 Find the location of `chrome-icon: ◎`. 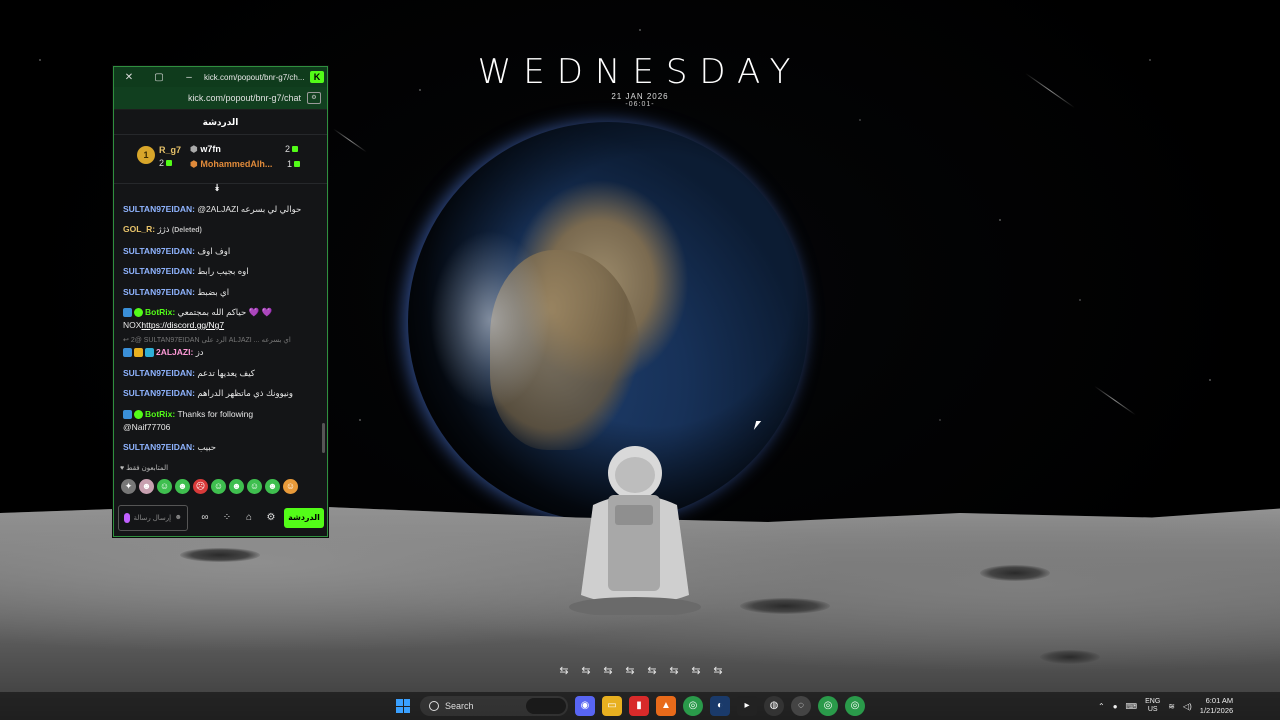

chrome-icon: ◎ is located at coordinates (693, 706).